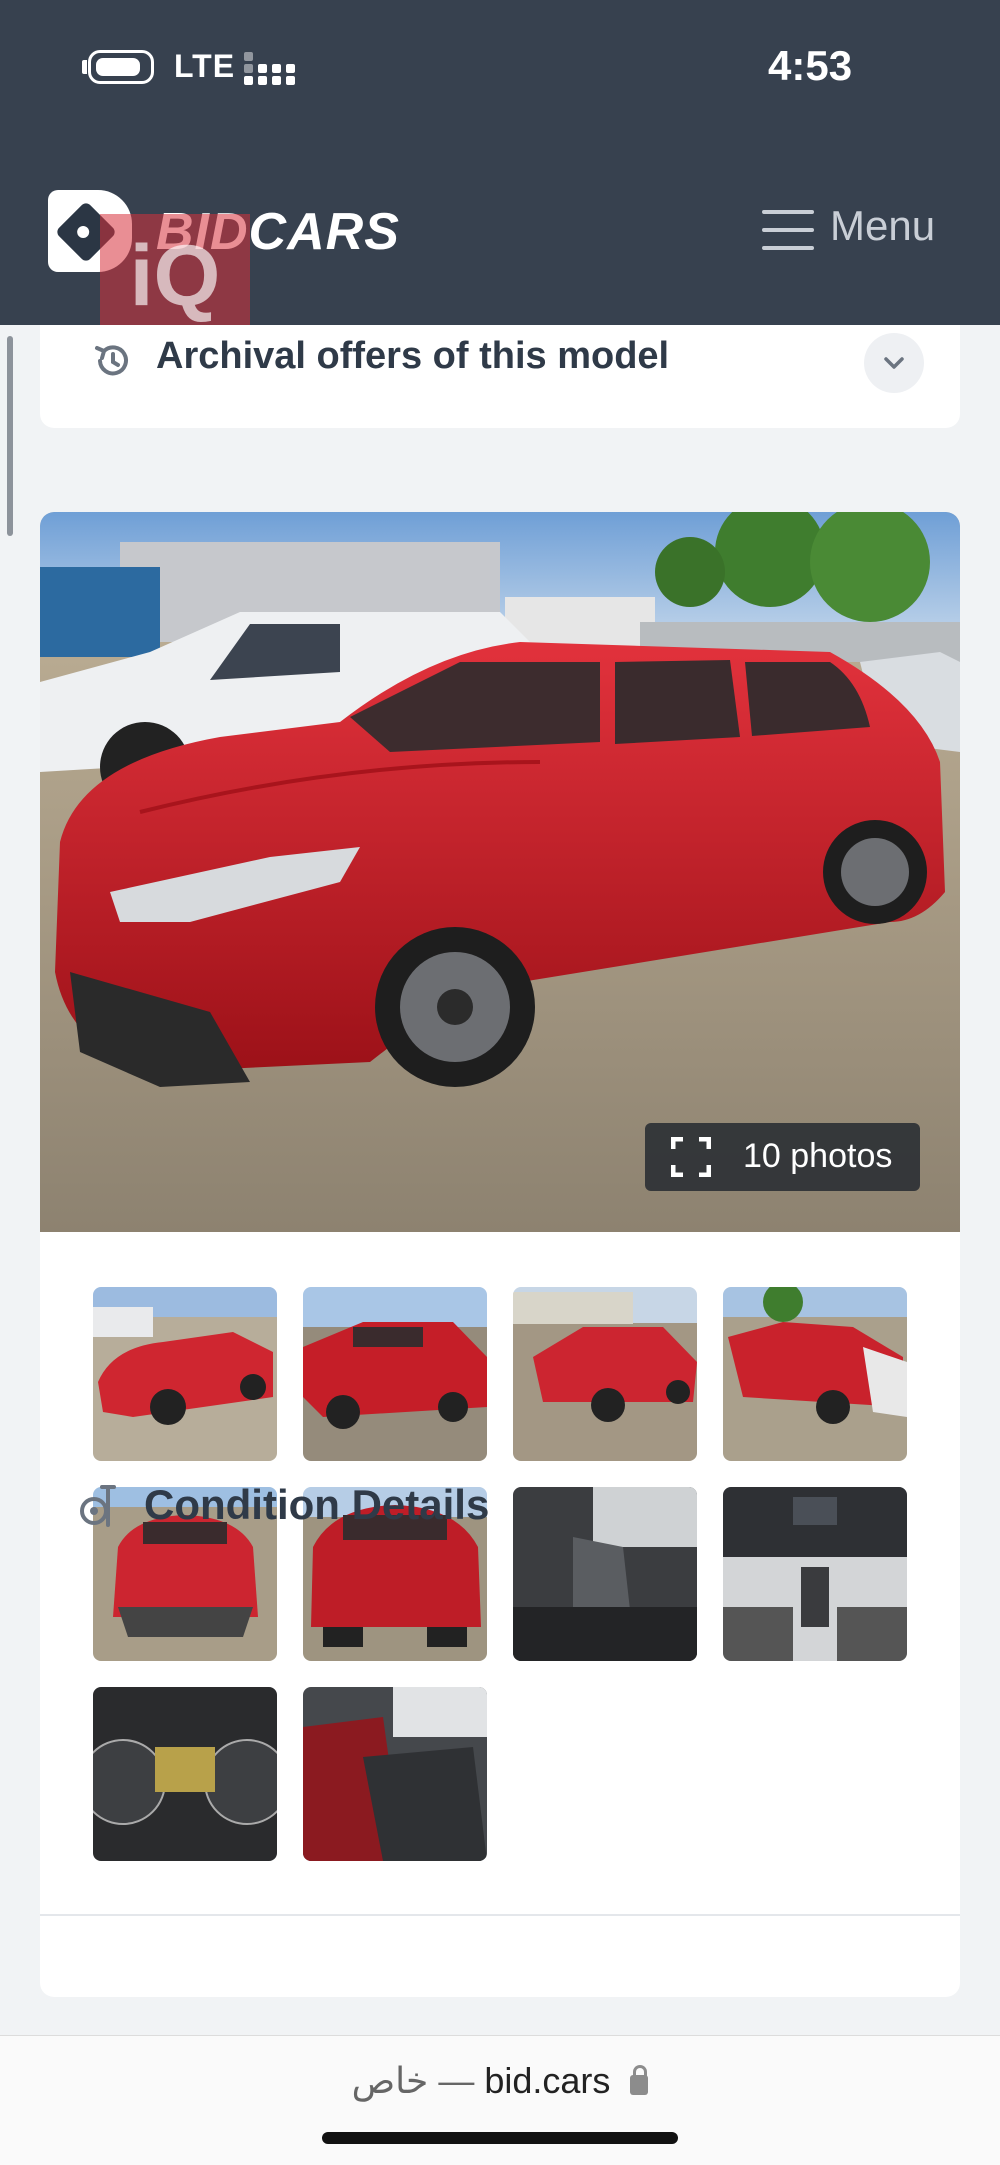  Describe the element at coordinates (547, 2080) in the screenshot. I see `domain-label: bid.cars` at that location.